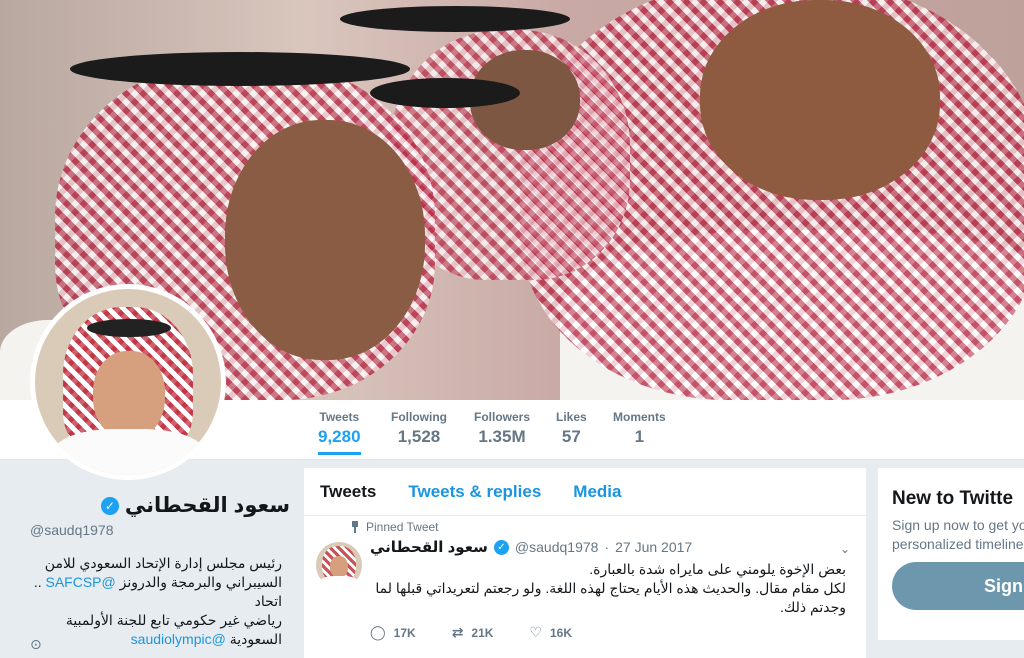 This screenshot has width=1024, height=658. I want to click on pinned-label-row: Pinned Tweet, so click(394, 527).